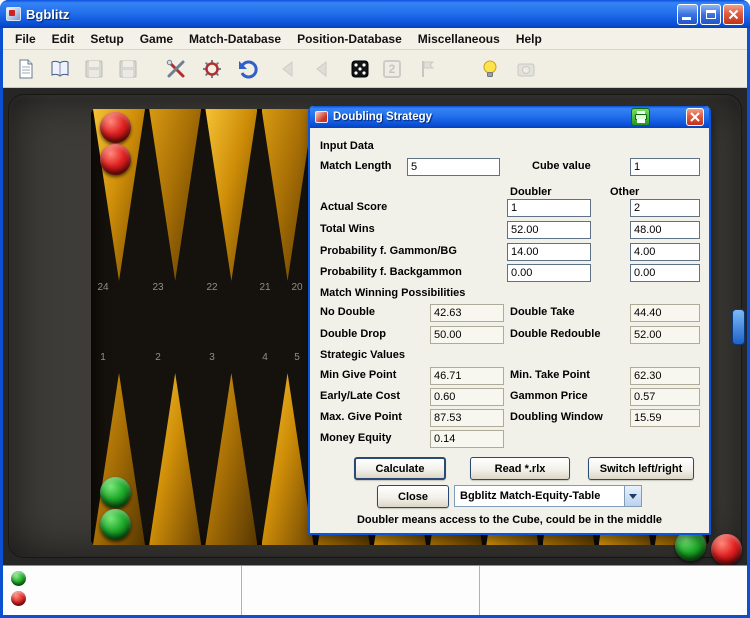  What do you see at coordinates (347, 146) in the screenshot?
I see `input-data-header: Input Data` at bounding box center [347, 146].